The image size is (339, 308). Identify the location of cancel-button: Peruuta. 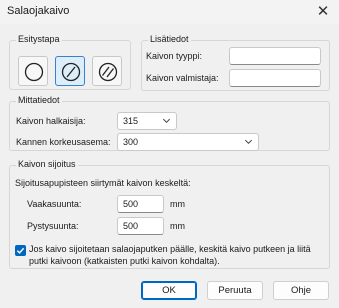
(235, 290).